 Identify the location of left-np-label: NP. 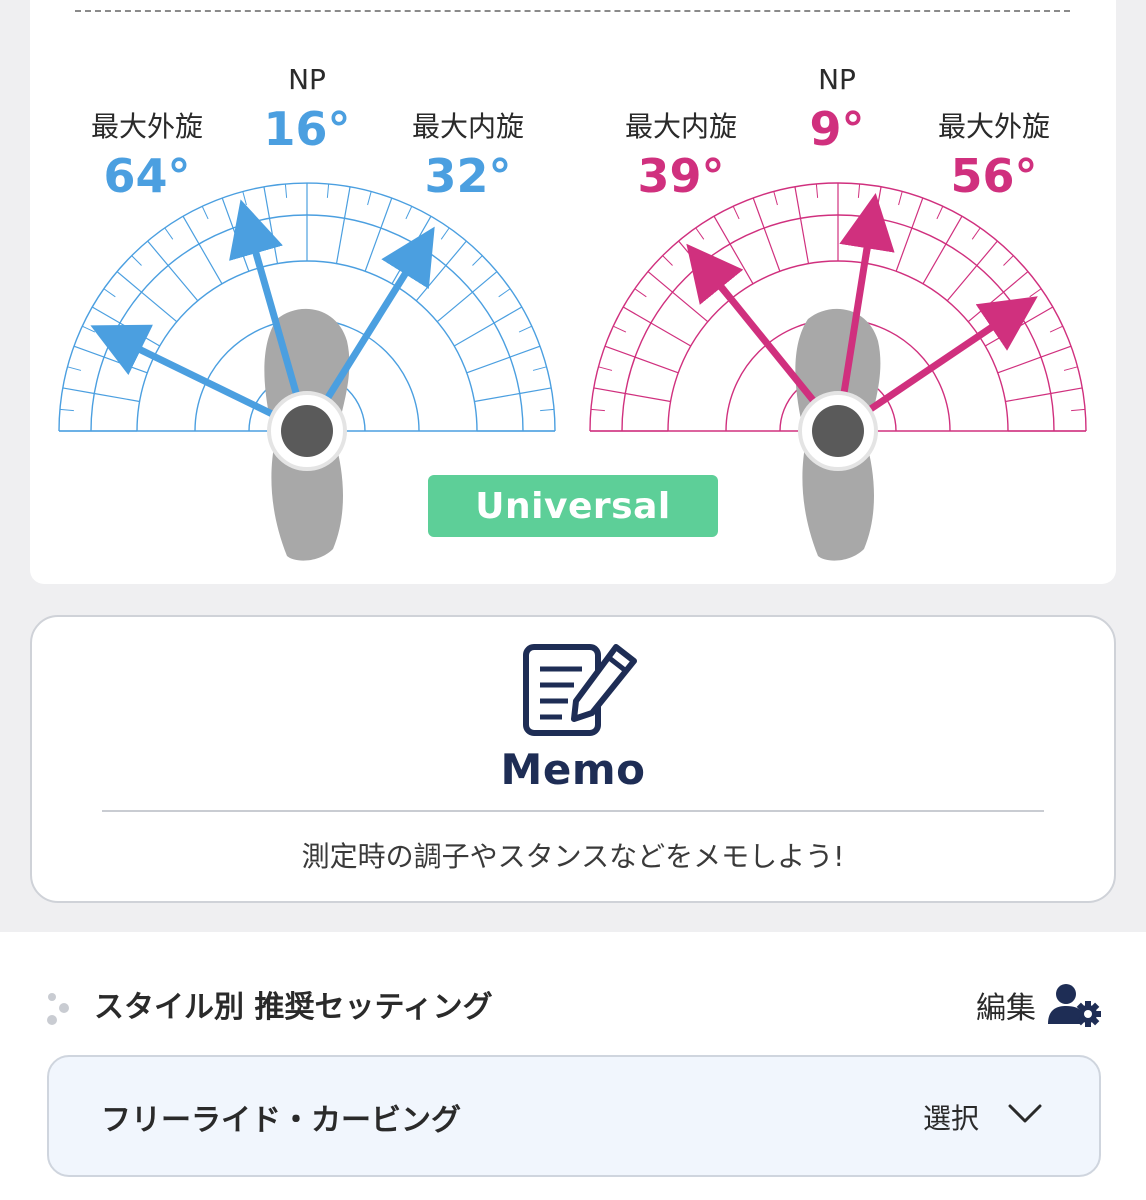
(307, 79).